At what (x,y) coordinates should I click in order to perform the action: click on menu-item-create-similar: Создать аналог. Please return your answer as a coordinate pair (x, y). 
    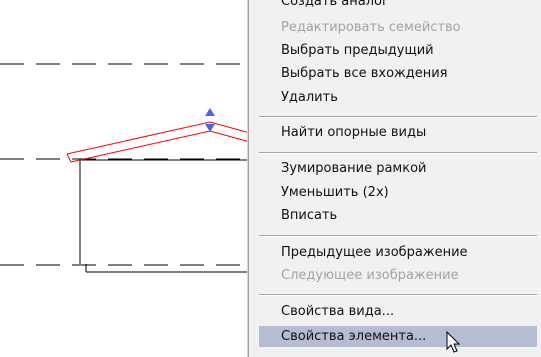
    Looking at the image, I should click on (398, 6).